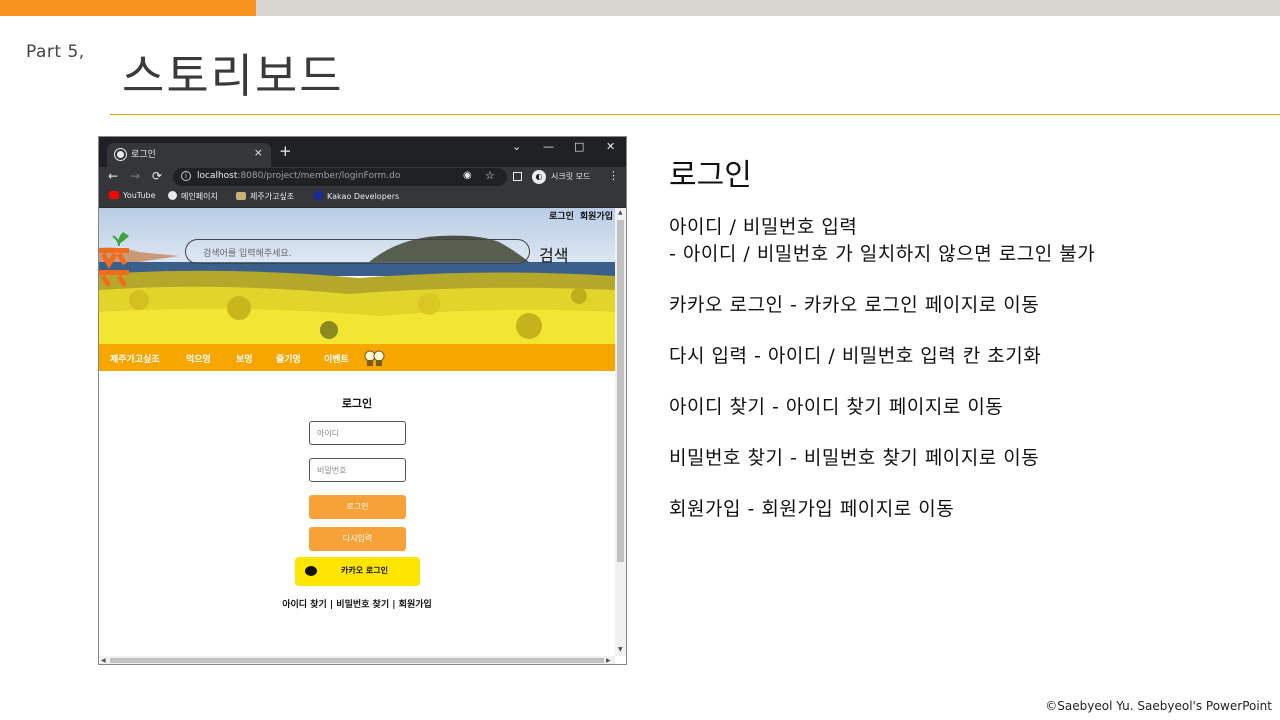 The image size is (1280, 720). What do you see at coordinates (695, 114) in the screenshot?
I see `title-divider` at bounding box center [695, 114].